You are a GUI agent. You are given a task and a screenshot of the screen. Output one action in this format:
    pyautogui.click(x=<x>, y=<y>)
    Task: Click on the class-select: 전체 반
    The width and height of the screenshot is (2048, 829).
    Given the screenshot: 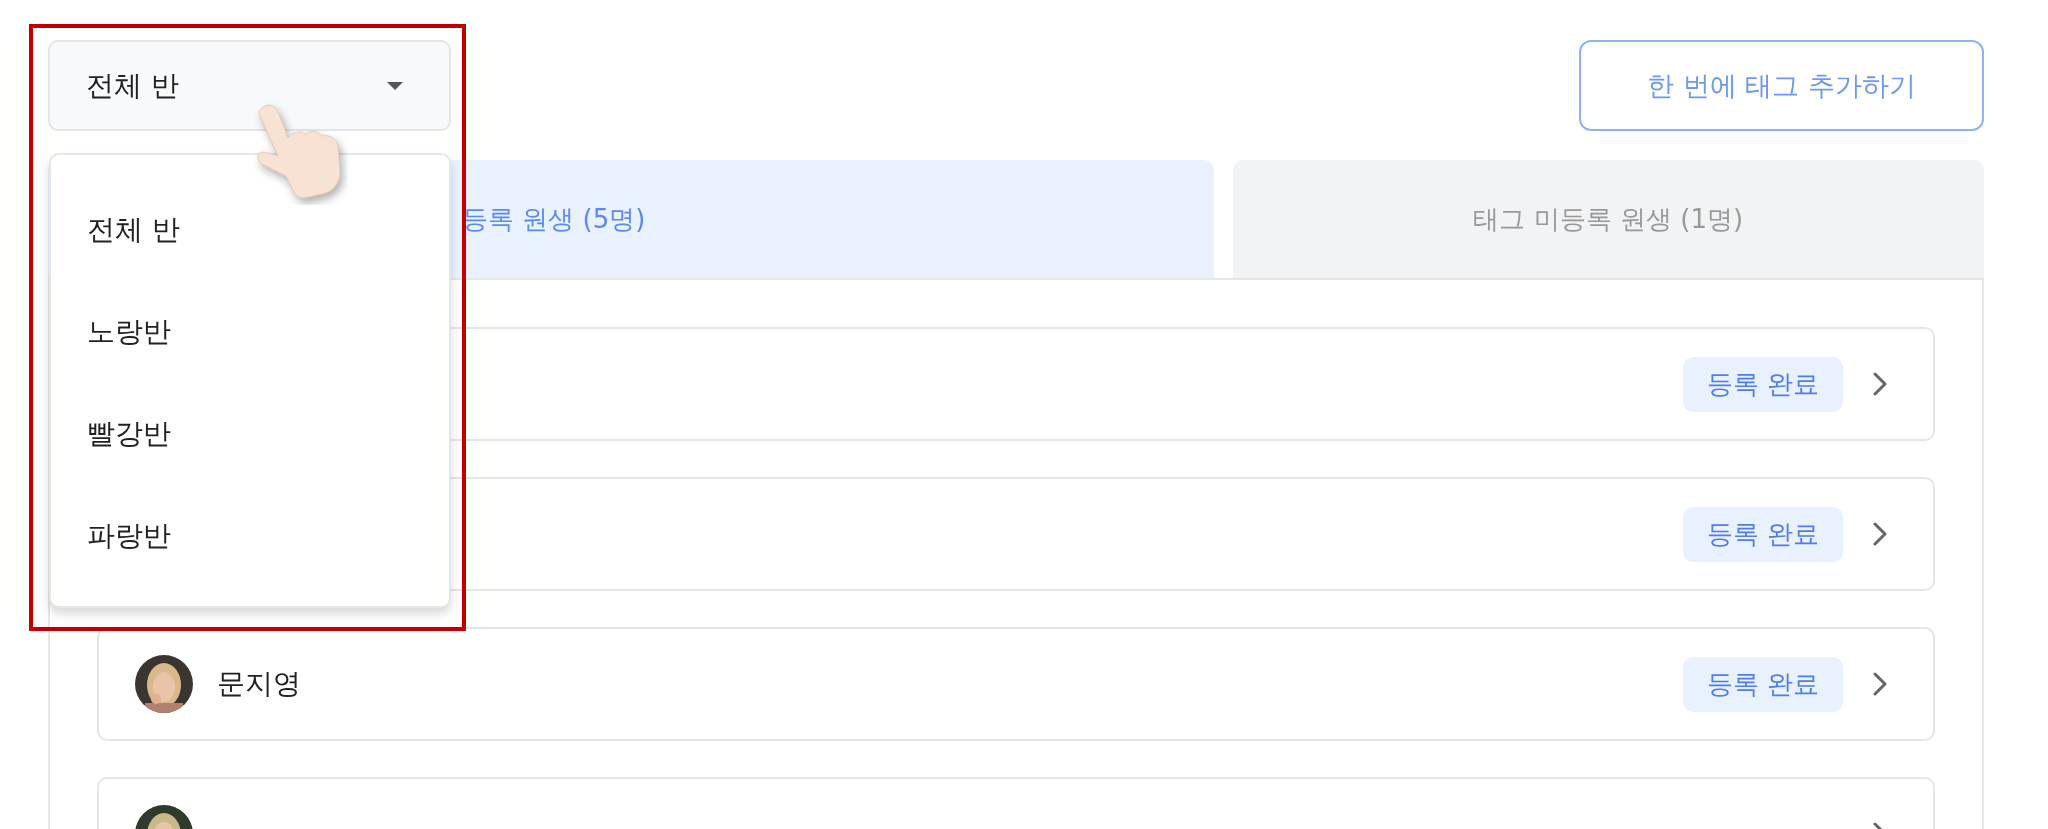 What is the action you would take?
    pyautogui.click(x=249, y=85)
    